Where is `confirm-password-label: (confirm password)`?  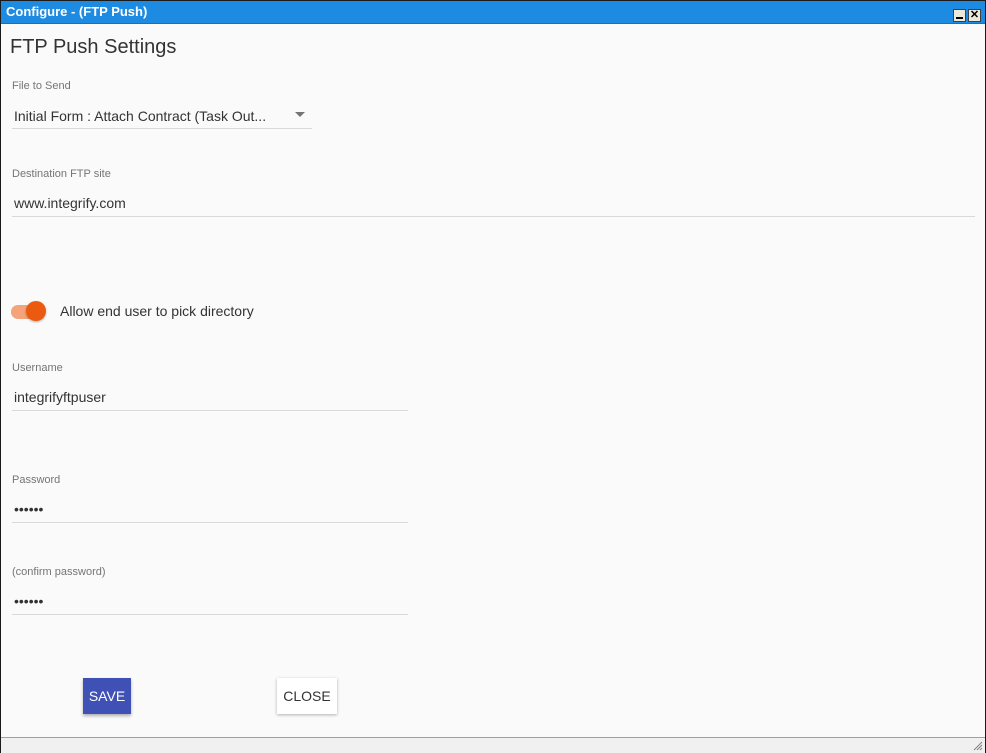
confirm-password-label: (confirm password) is located at coordinates (59, 572).